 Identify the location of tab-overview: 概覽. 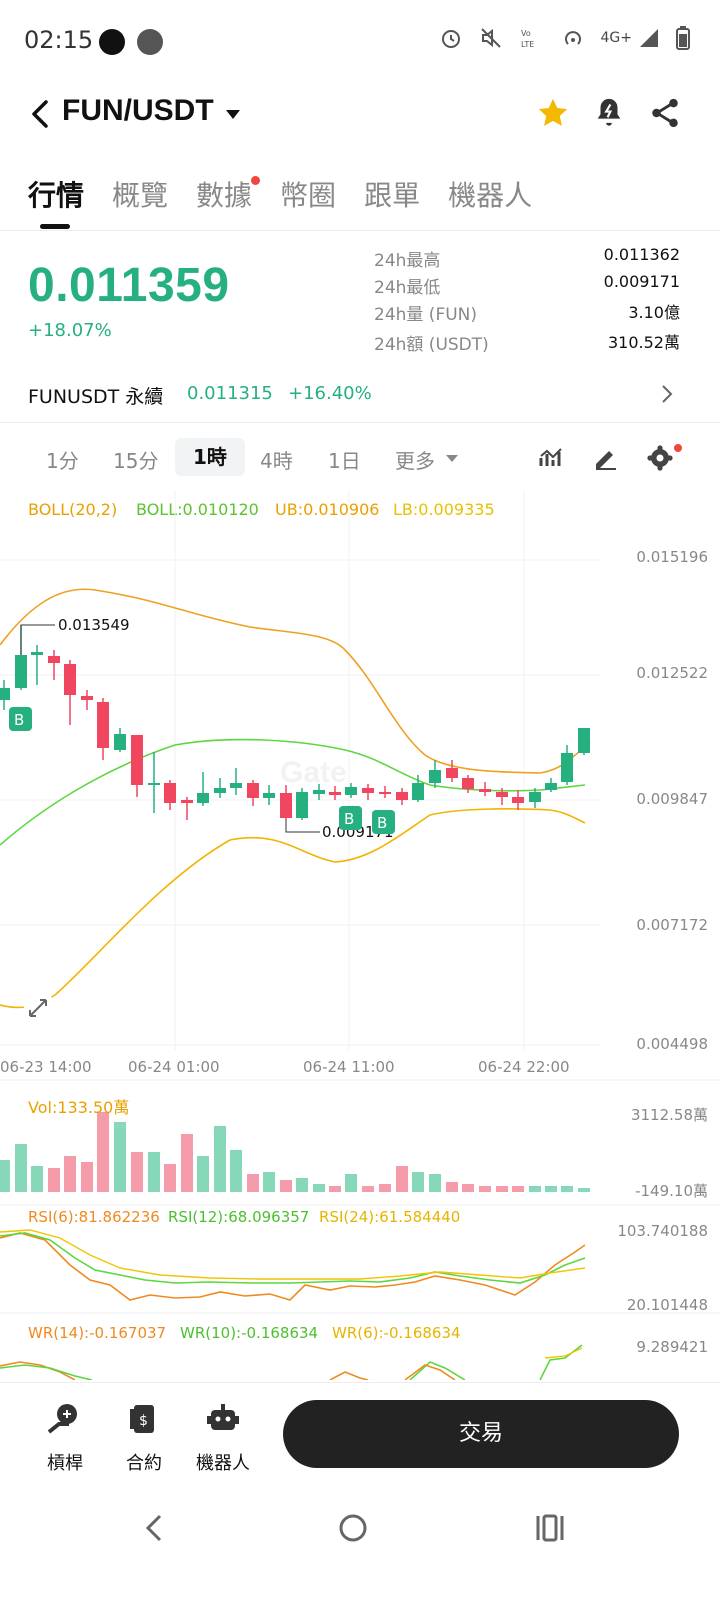
(140, 194).